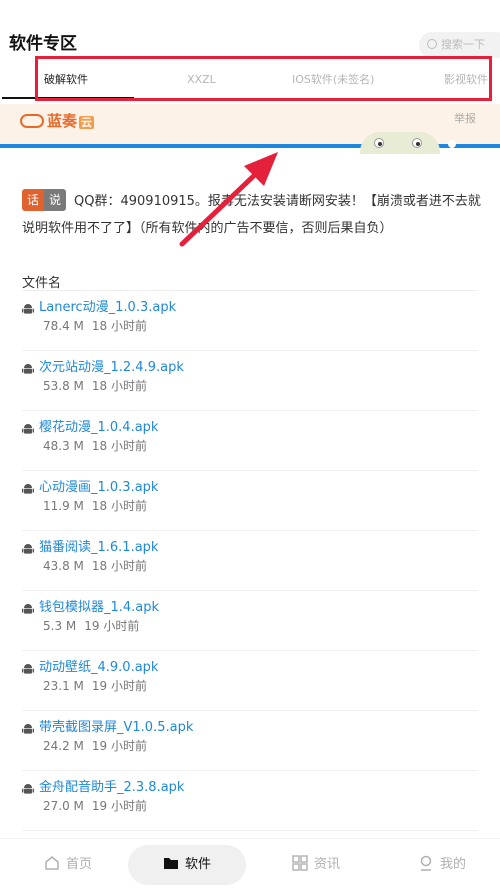 The width and height of the screenshot is (500, 889). What do you see at coordinates (100, 308) in the screenshot?
I see `file-name-link: Lanerc动漫_1.0.3.apk` at bounding box center [100, 308].